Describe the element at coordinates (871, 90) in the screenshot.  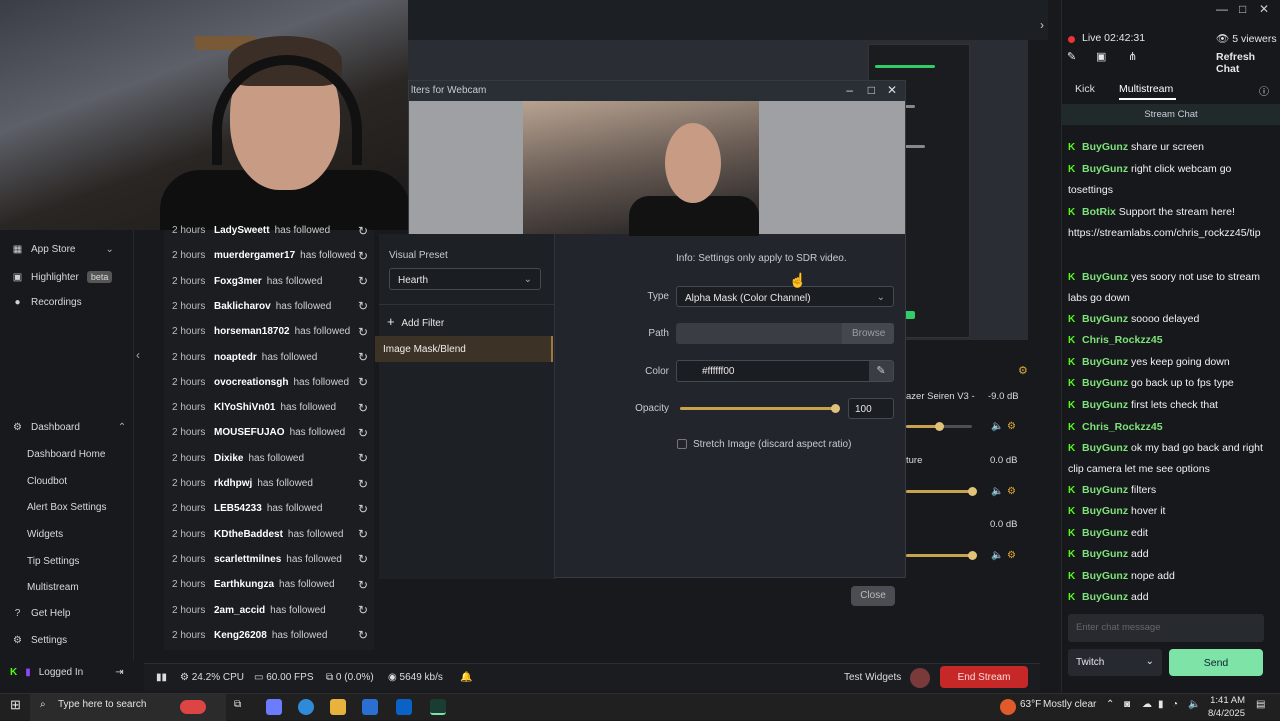
I see `maximize-icon: □` at that location.